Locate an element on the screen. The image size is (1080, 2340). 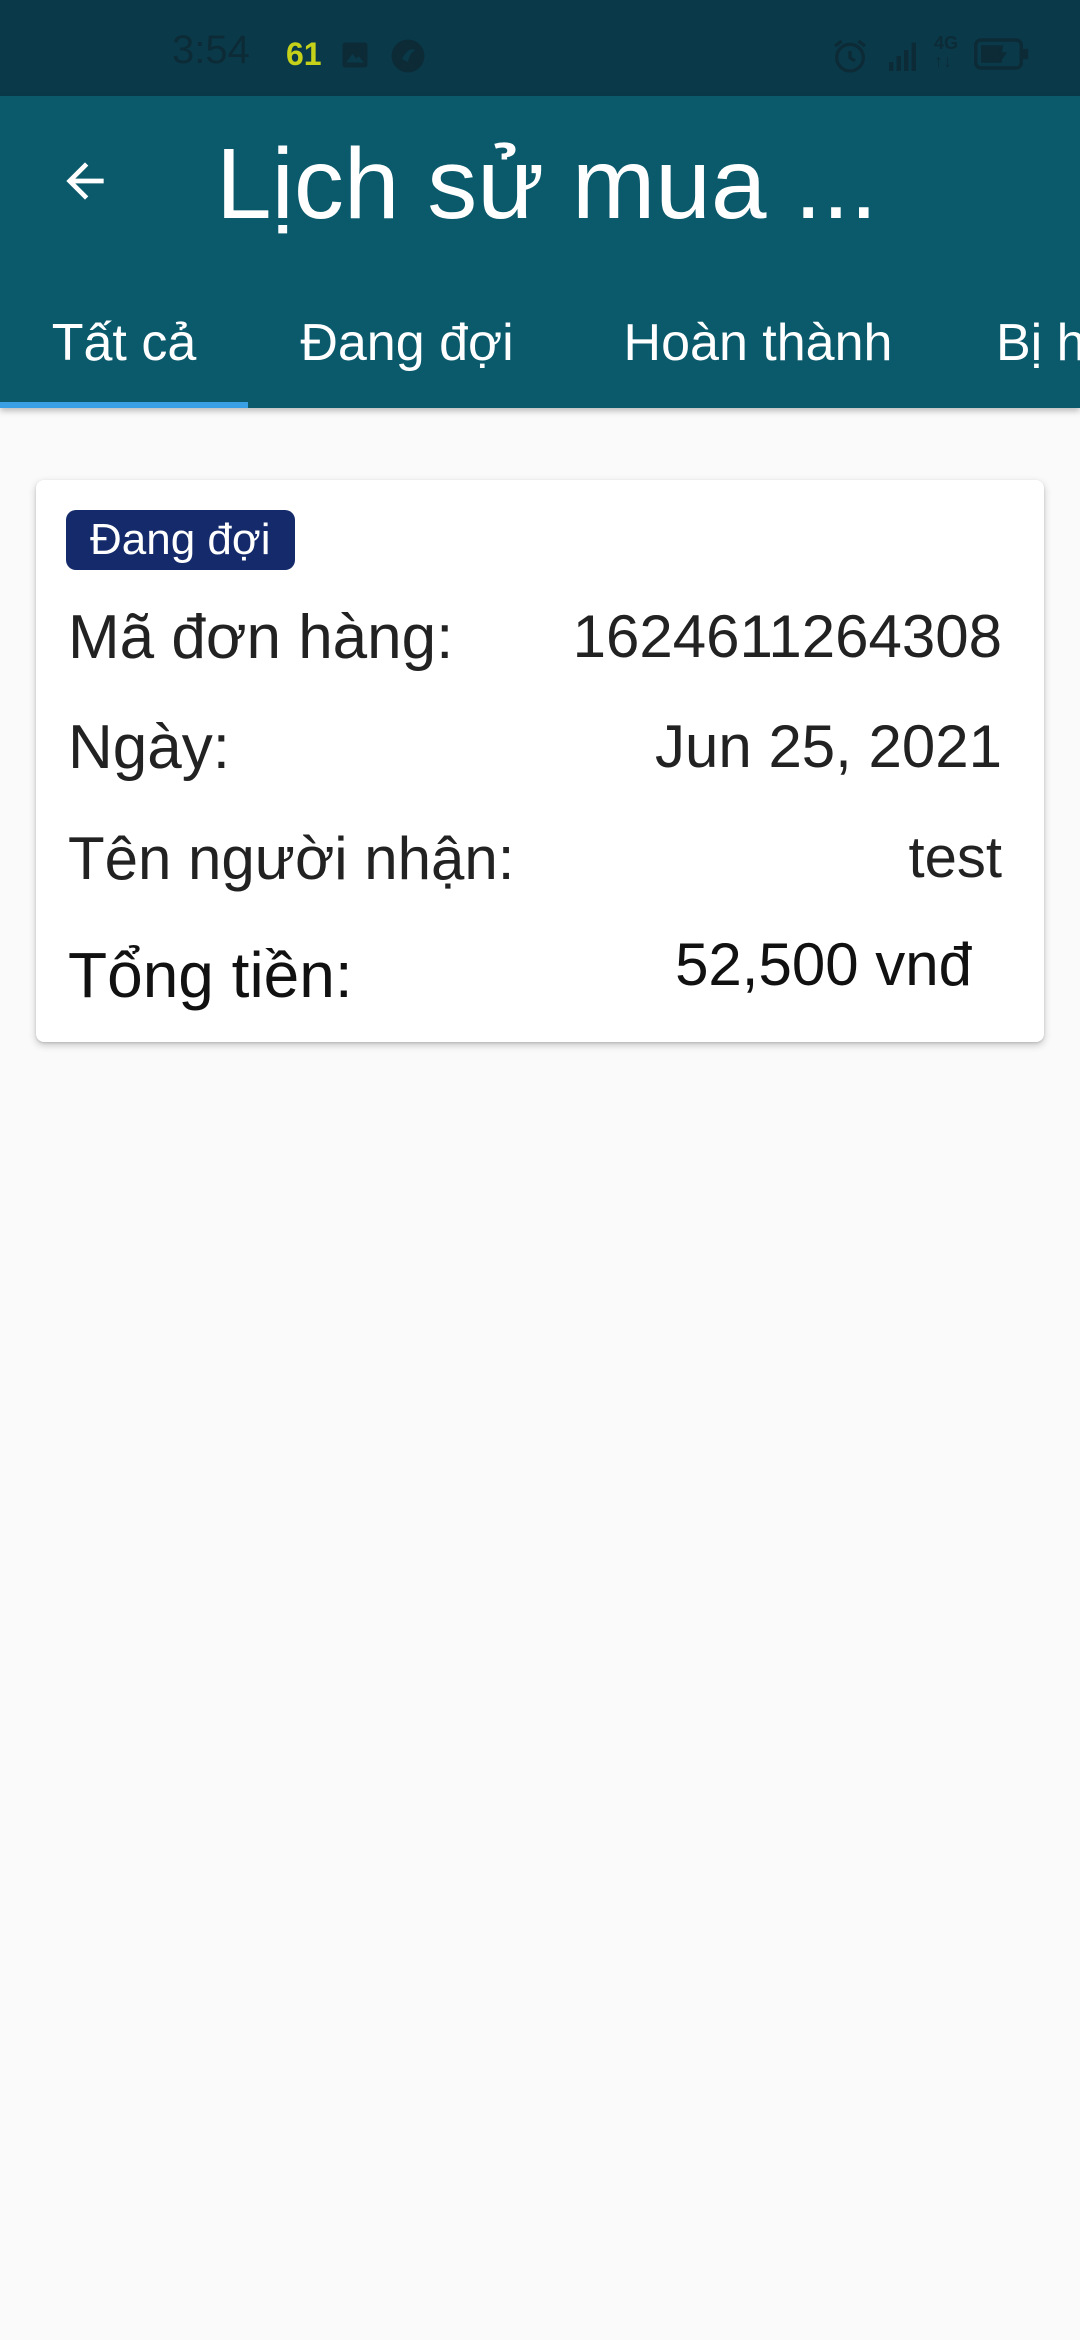
gallery-icon is located at coordinates (355, 55).